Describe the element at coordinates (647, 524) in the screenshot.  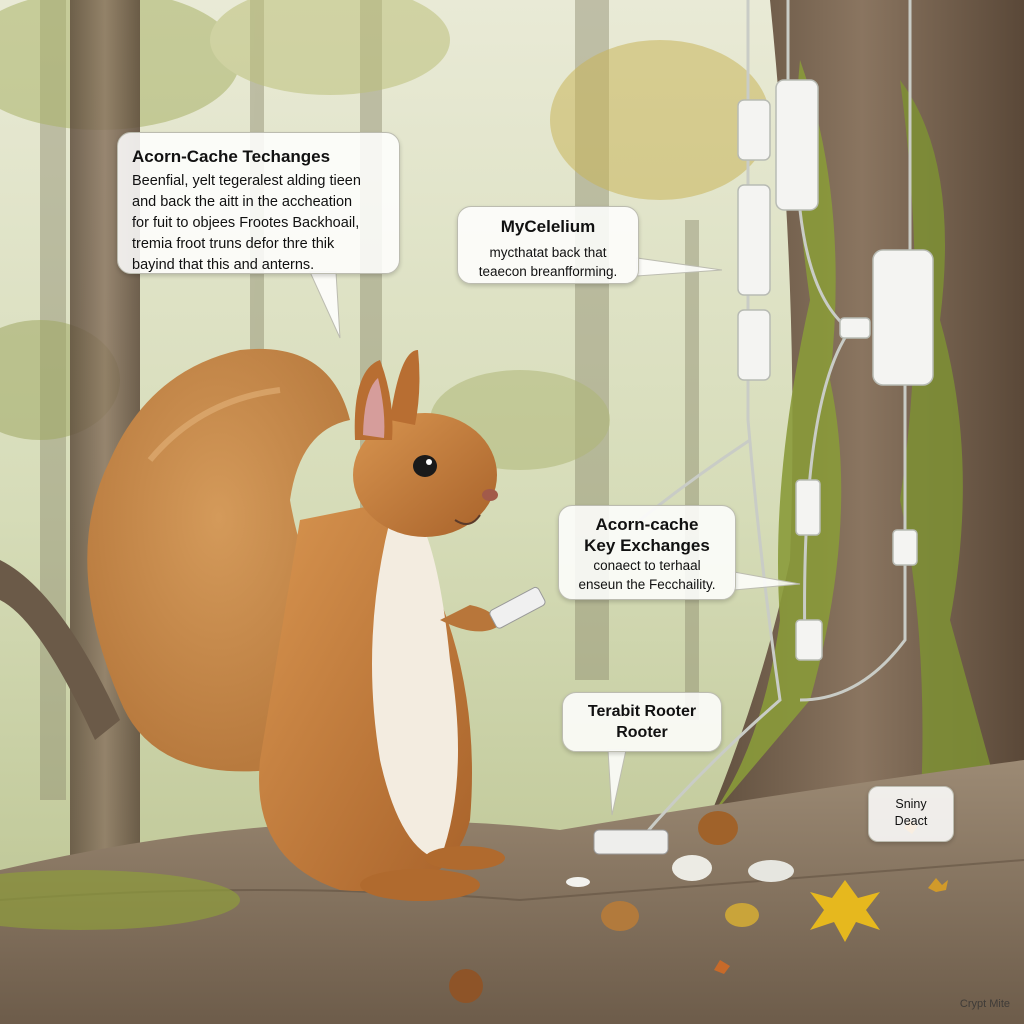
I see `callout-title: Acorn-cache` at that location.